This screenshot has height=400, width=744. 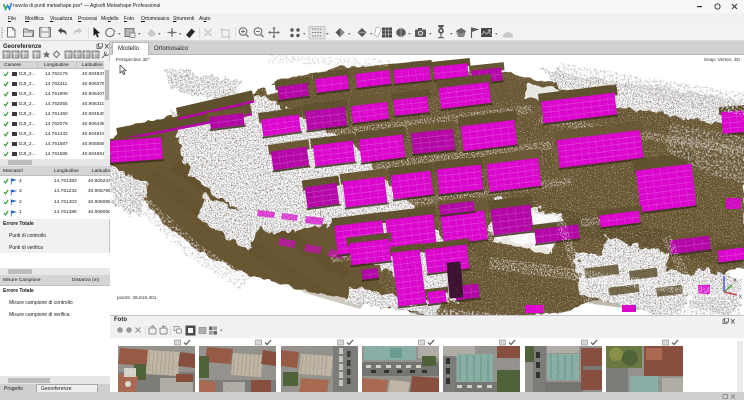 I want to click on svg-text: Y, so click(x=735, y=281).